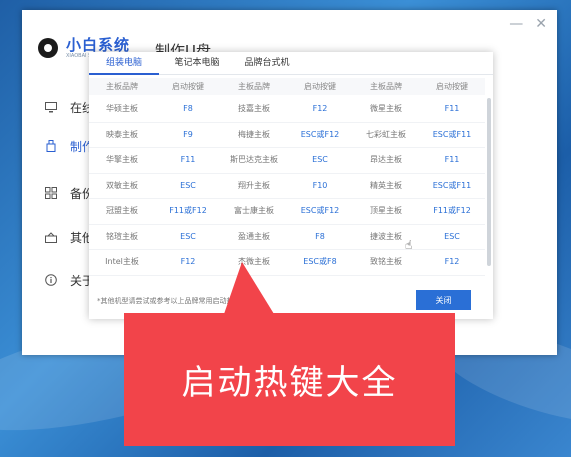 This screenshot has height=457, width=571. What do you see at coordinates (124, 63) in the screenshot?
I see `tab-assembled-pc: 组装电脑` at bounding box center [124, 63].